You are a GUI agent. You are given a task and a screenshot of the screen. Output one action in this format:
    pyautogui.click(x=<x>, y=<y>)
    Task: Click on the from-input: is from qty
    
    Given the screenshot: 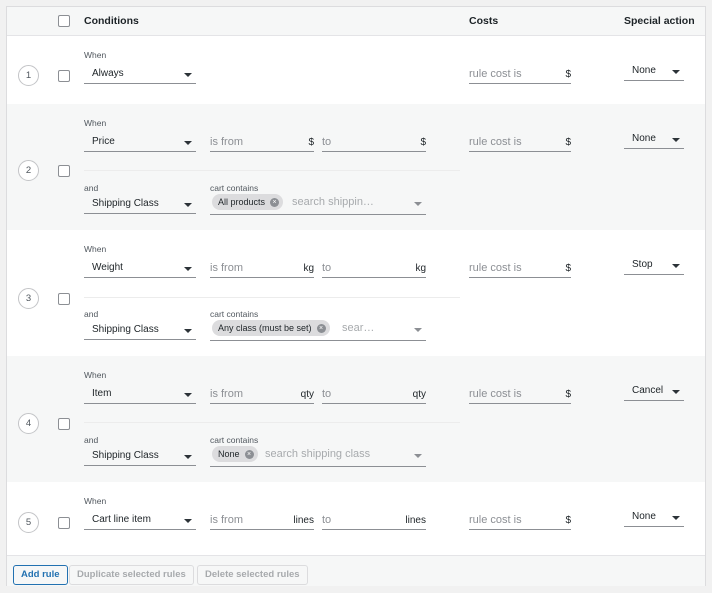 What is the action you would take?
    pyautogui.click(x=262, y=394)
    